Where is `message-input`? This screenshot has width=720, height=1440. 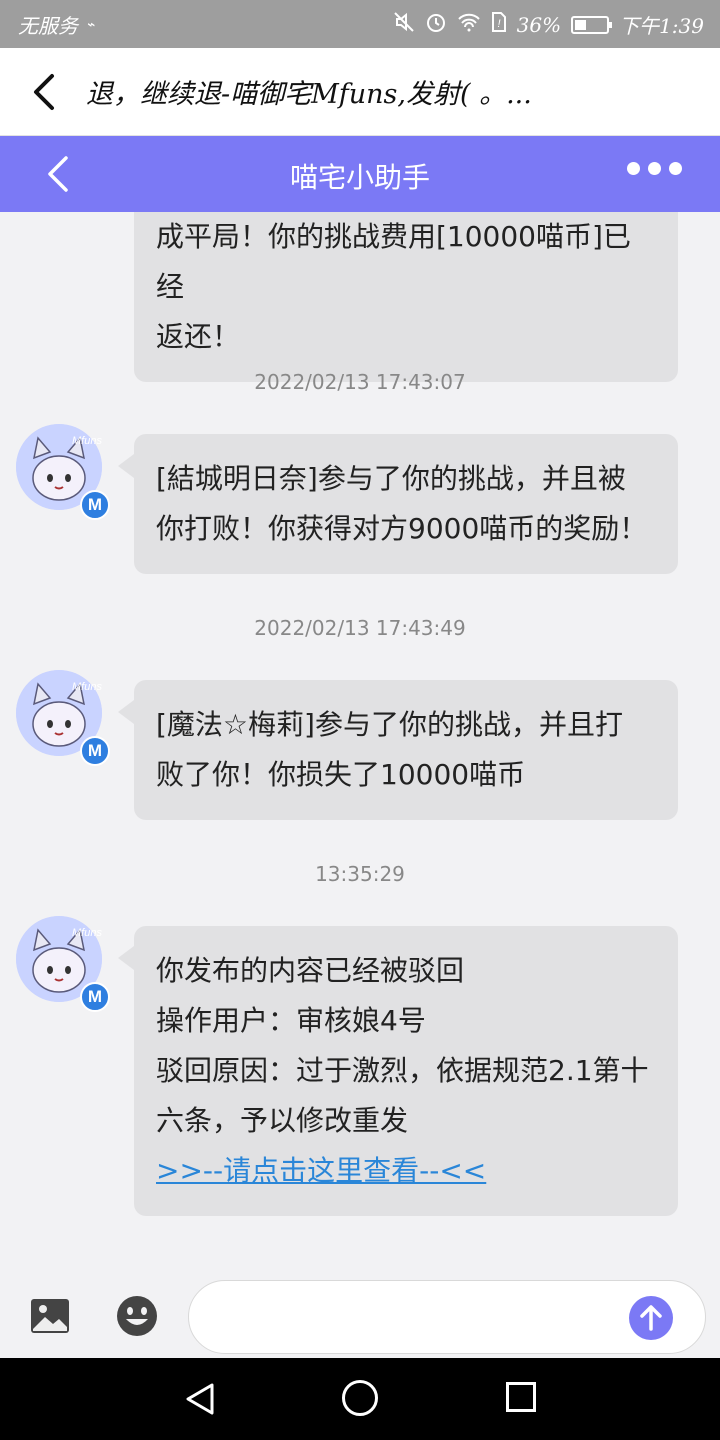 message-input is located at coordinates (447, 1317).